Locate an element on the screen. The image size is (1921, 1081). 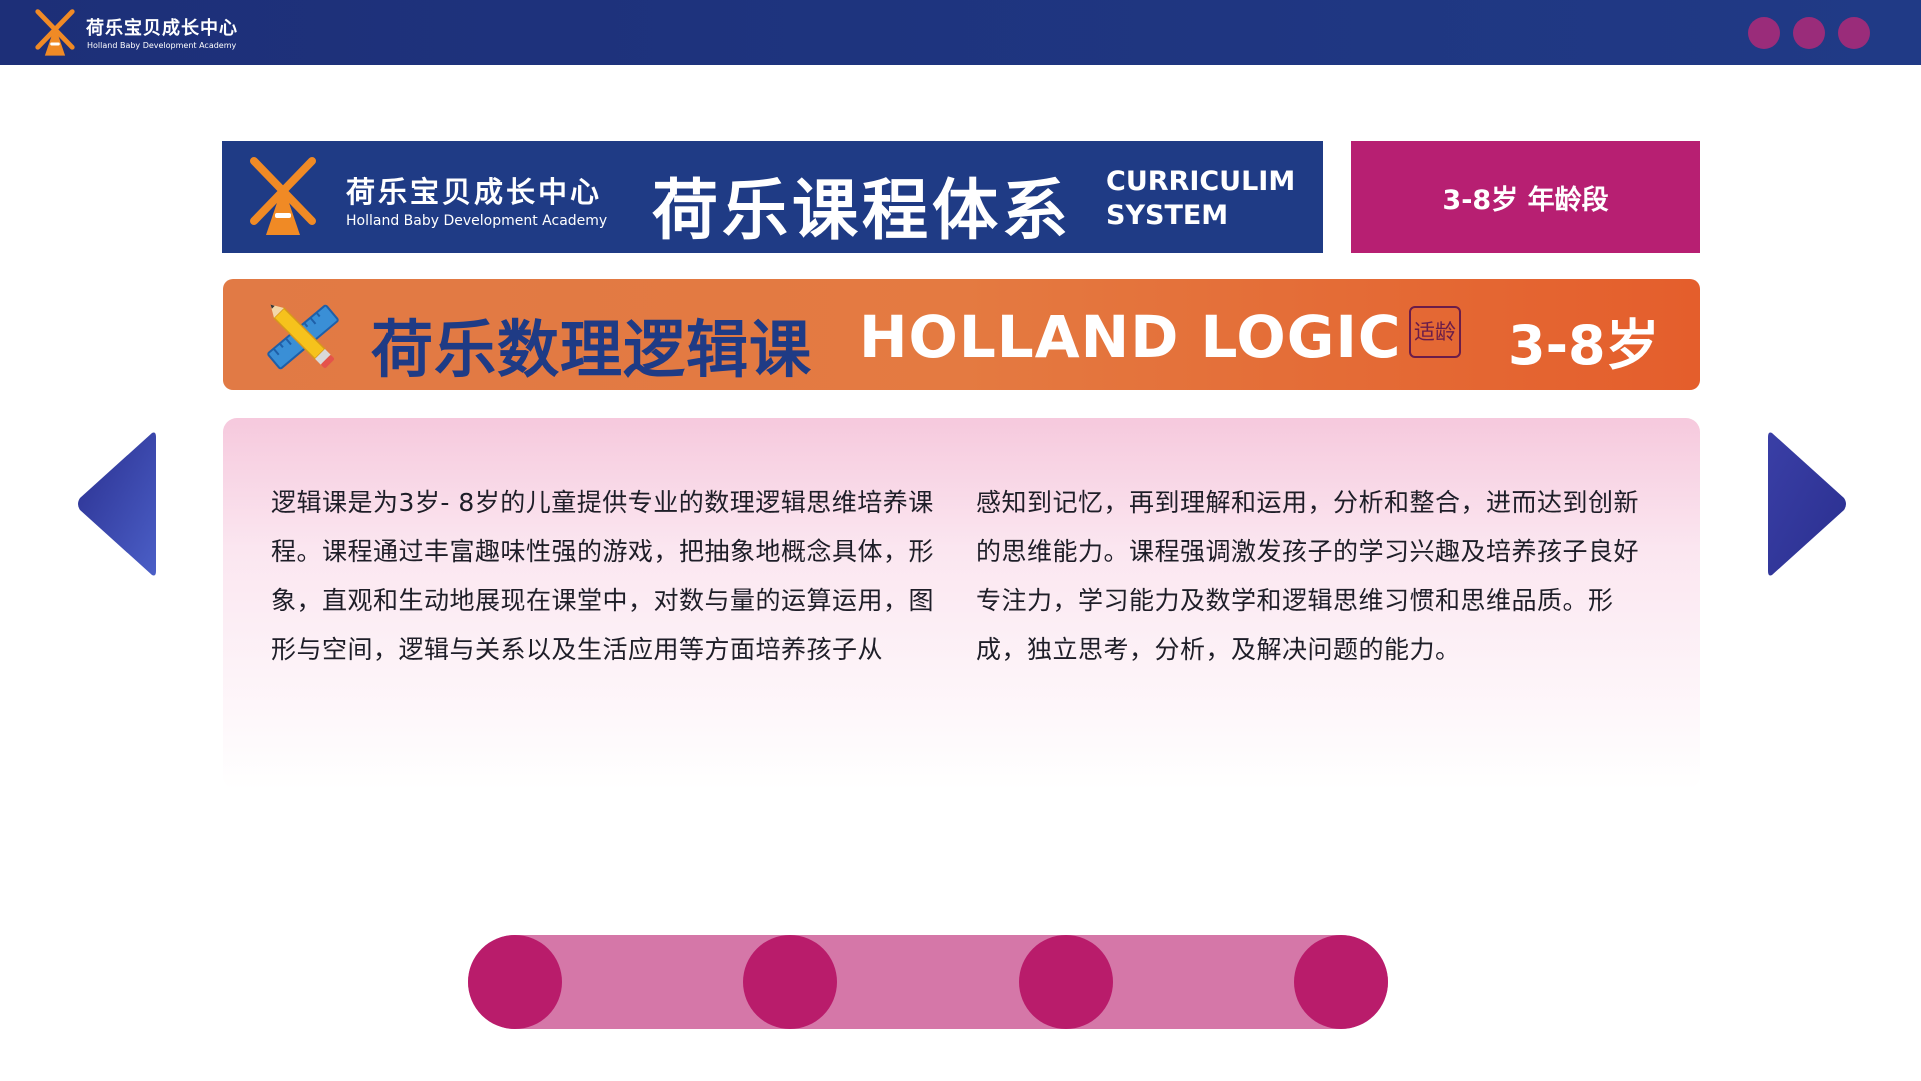
page-title-en-line1: CURRICULIM is located at coordinates (1201, 181).